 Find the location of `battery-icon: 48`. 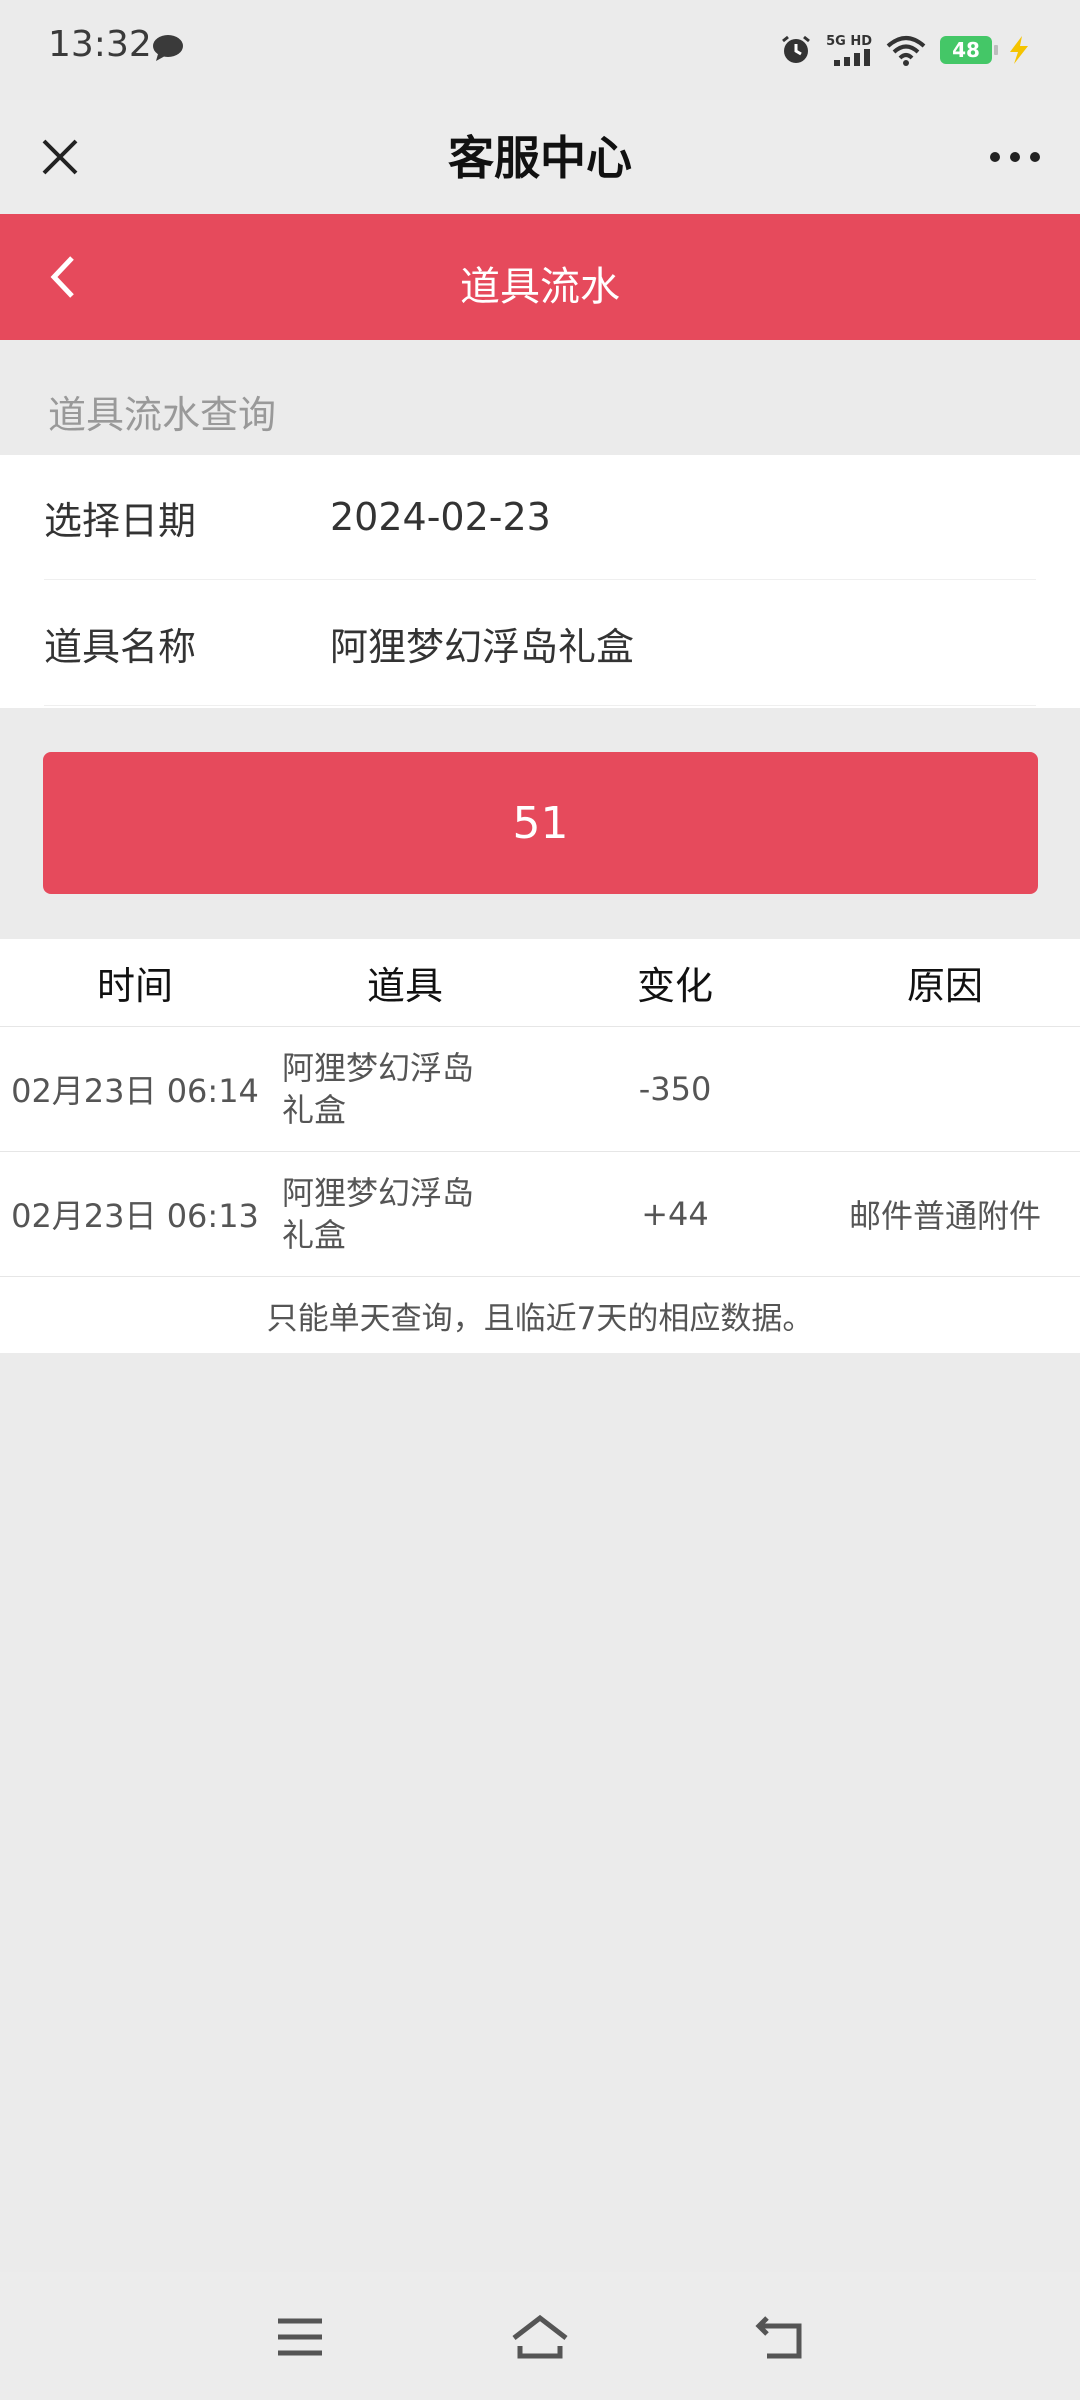

battery-icon: 48 is located at coordinates (969, 50).